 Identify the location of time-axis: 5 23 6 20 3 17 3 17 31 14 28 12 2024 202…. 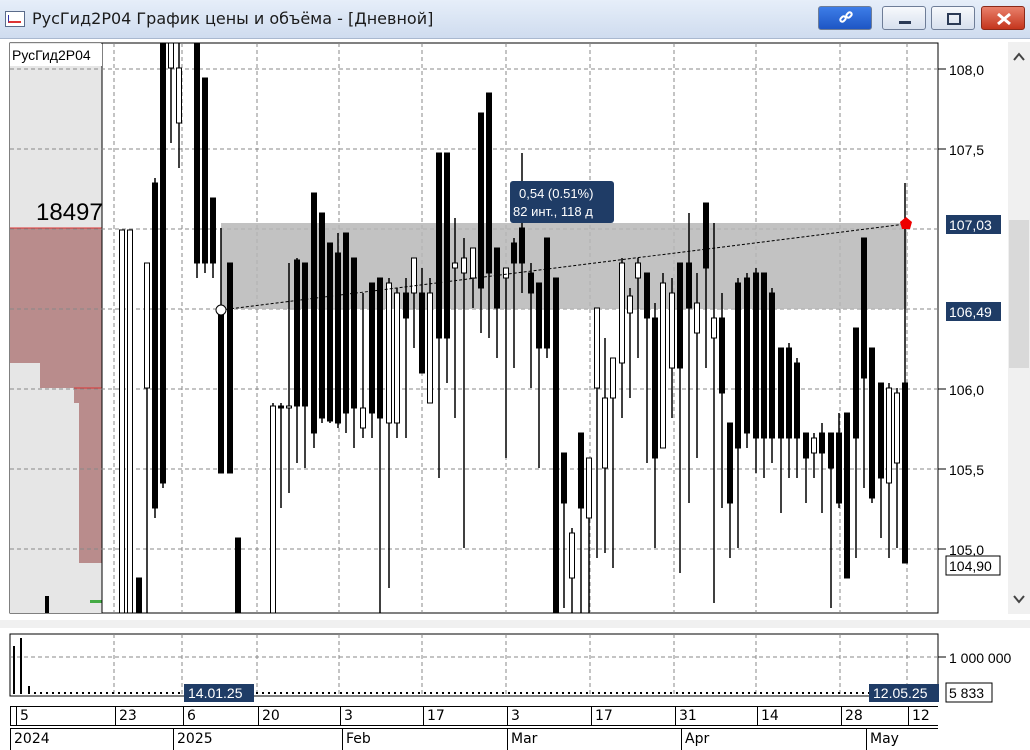
(515, 727).